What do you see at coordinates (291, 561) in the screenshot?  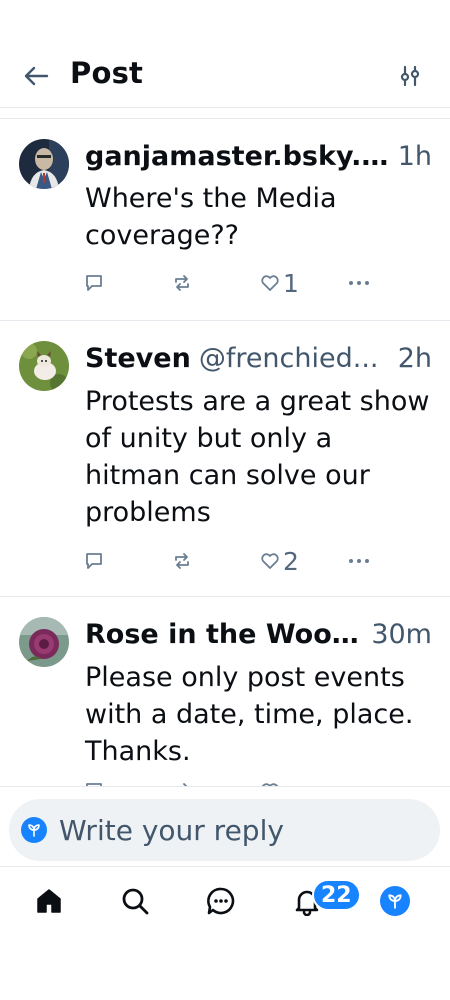 I see `like-count: 2` at bounding box center [291, 561].